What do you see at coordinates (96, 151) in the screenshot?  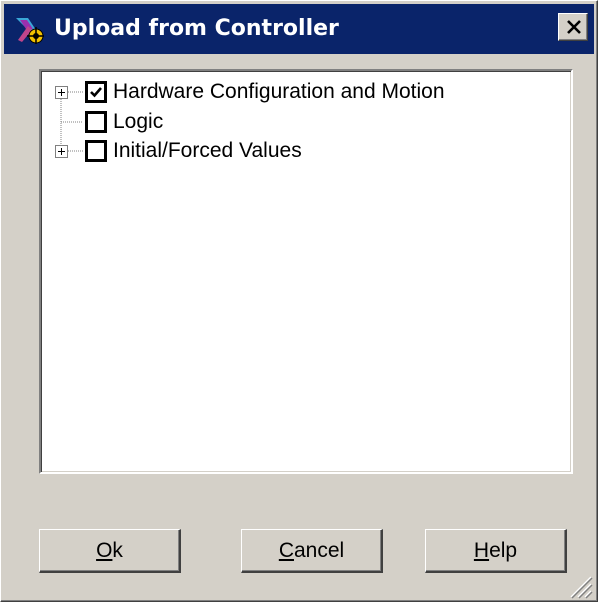 I see `initial-forced-values-checkbox` at bounding box center [96, 151].